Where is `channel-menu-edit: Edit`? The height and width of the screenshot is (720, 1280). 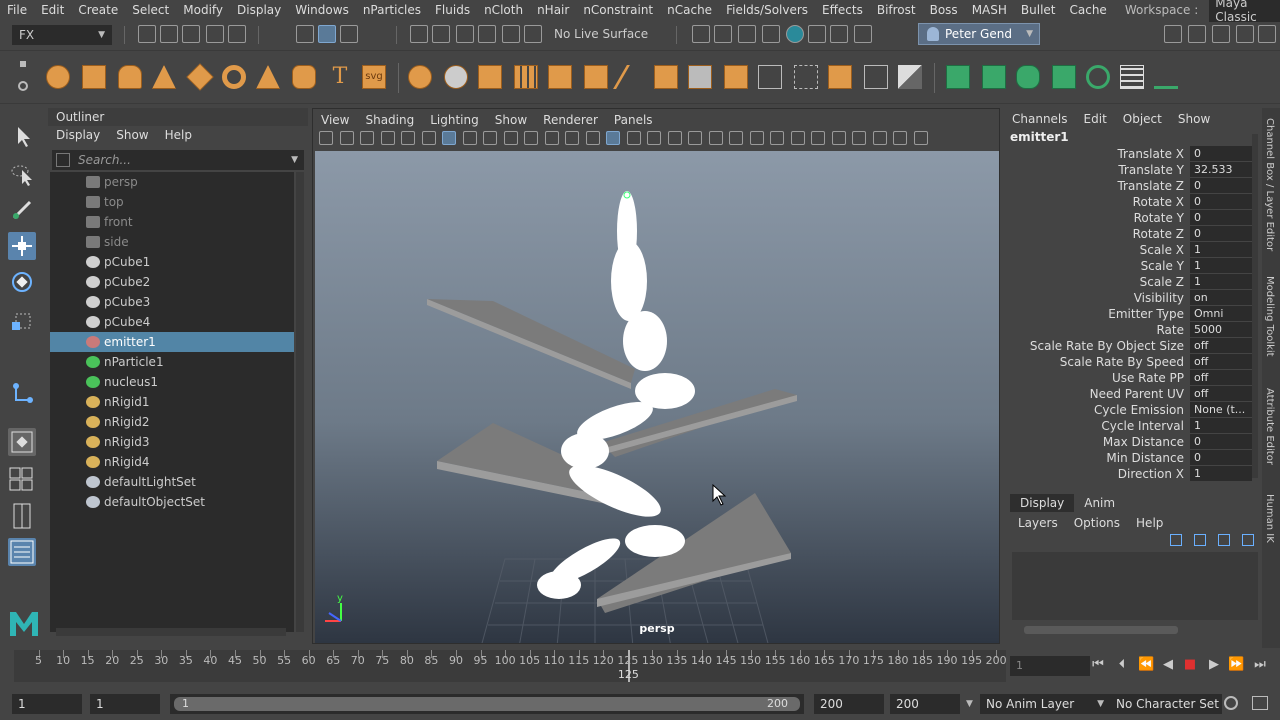
channel-menu-edit: Edit is located at coordinates (1095, 119).